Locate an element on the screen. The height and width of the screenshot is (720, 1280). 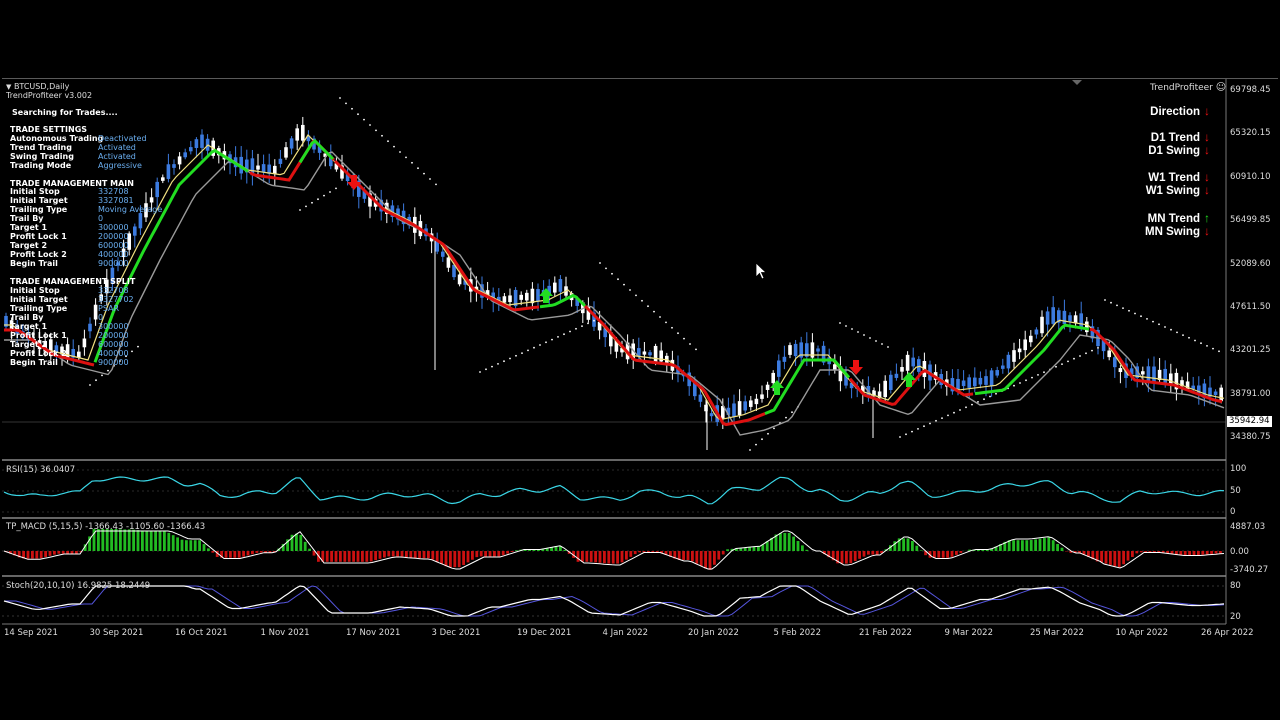
price-tick-label: 34380.75 is located at coordinates (1250, 437).